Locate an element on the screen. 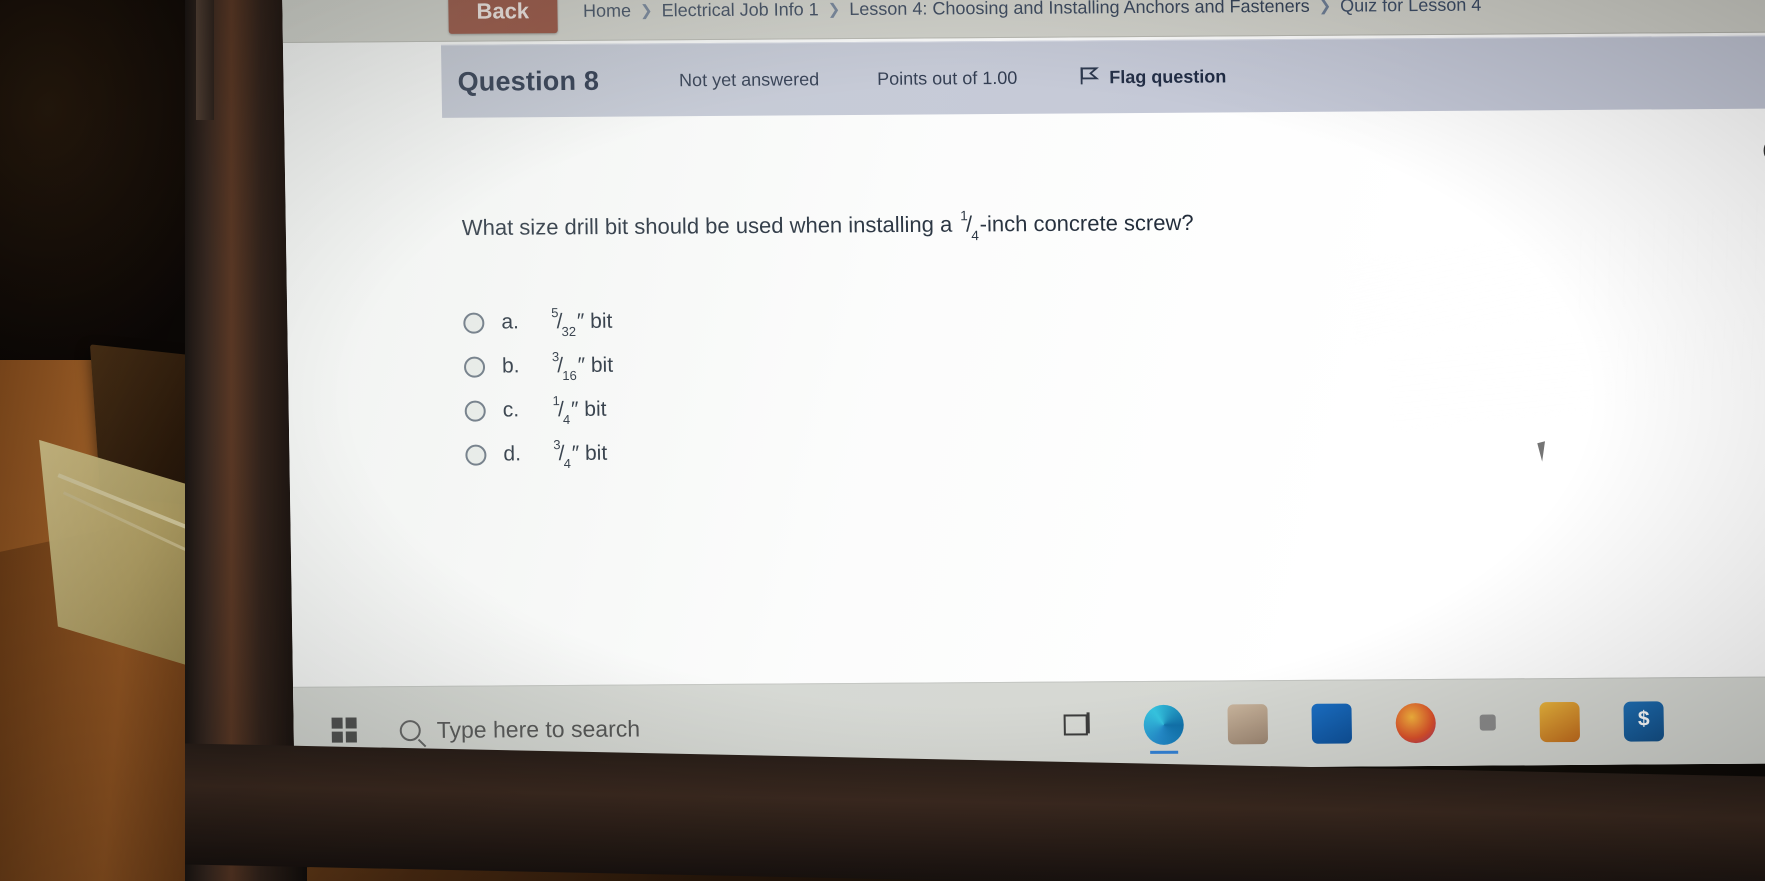  security-icon is located at coordinates (1644, 721).